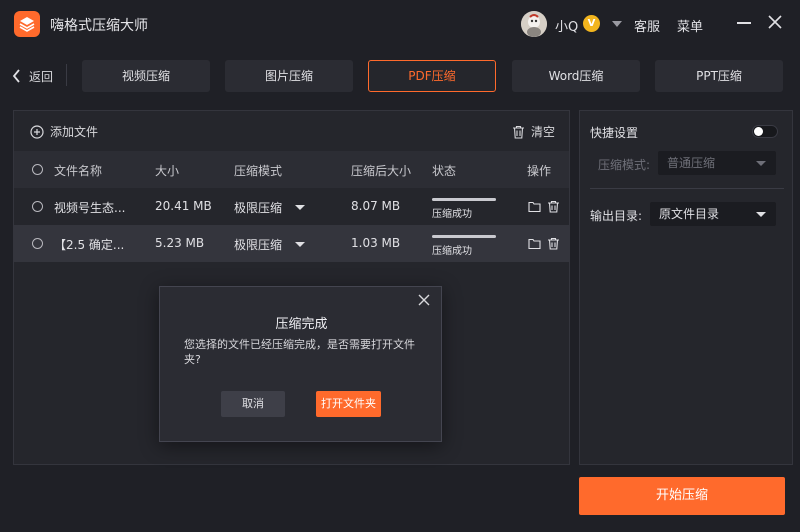 Image resolution: width=800 pixels, height=532 pixels. I want to click on add-file-label: 添加文件, so click(74, 132).